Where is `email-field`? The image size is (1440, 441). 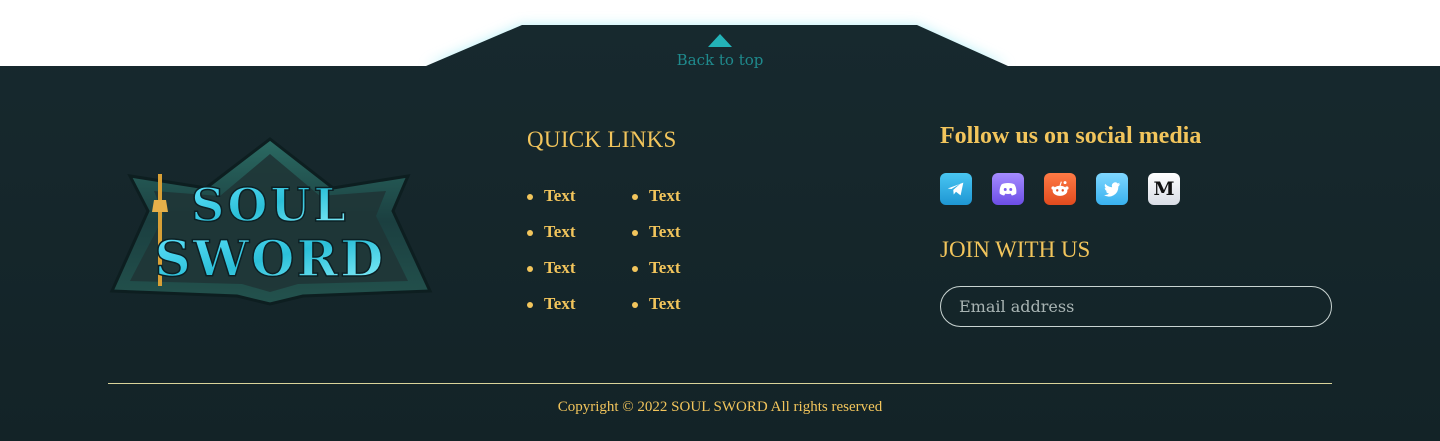
email-field is located at coordinates (1136, 306).